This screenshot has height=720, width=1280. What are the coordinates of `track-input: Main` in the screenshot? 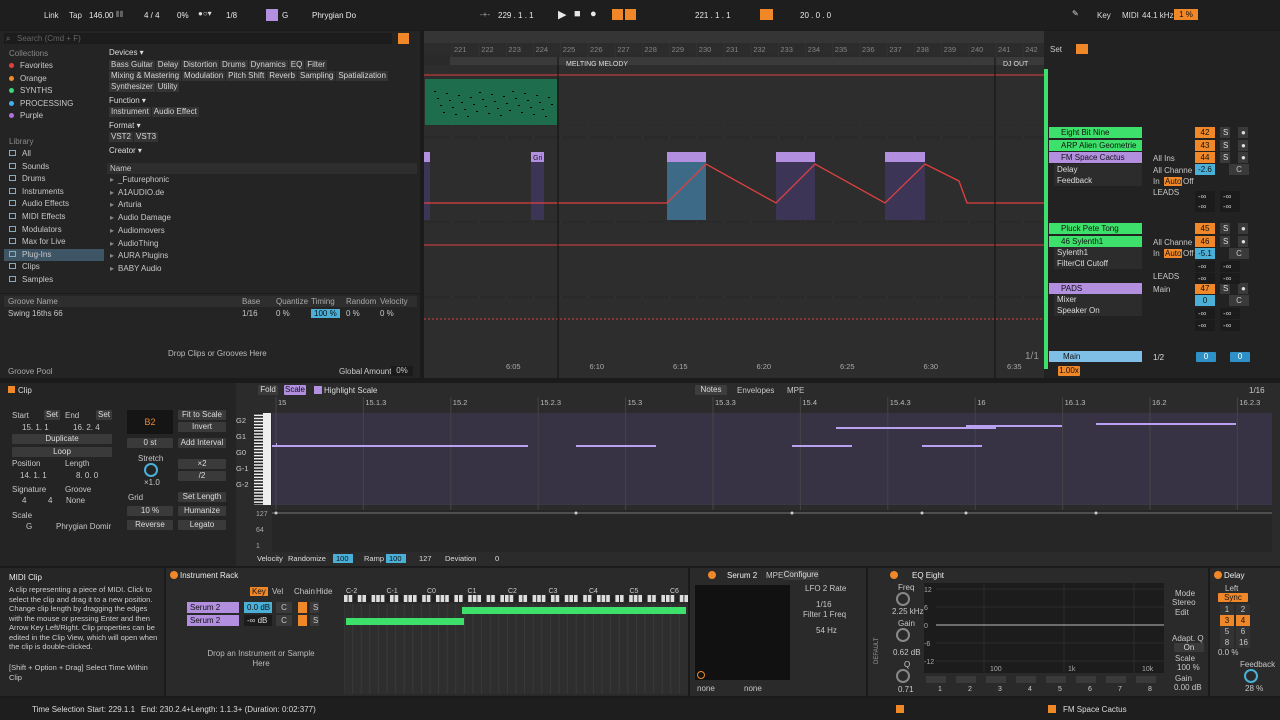 It's located at (1161, 289).